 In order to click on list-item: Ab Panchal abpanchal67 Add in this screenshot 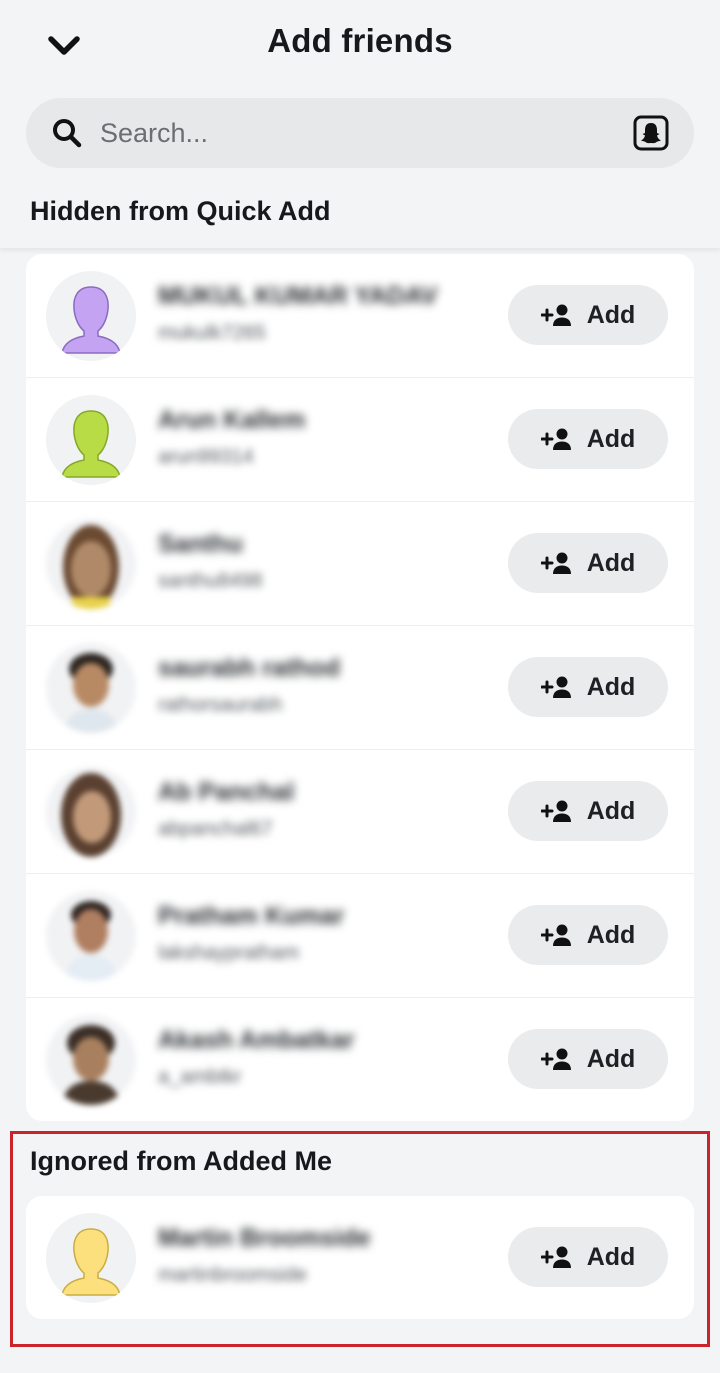, I will do `click(360, 812)`.